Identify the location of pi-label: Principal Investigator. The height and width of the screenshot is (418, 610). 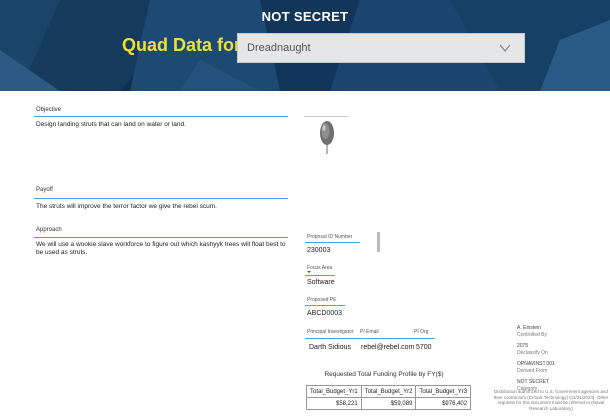
(330, 332).